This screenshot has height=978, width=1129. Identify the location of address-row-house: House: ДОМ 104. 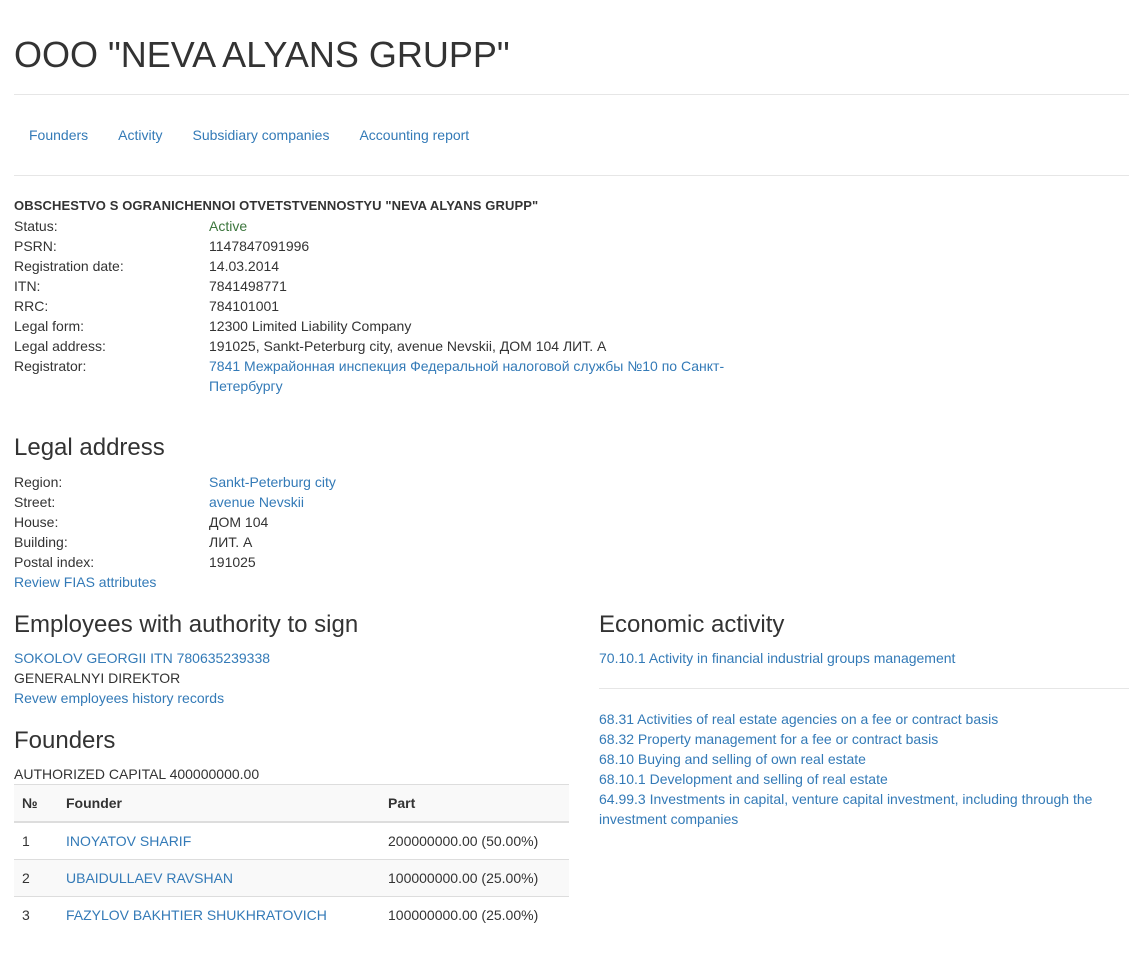
(294, 522).